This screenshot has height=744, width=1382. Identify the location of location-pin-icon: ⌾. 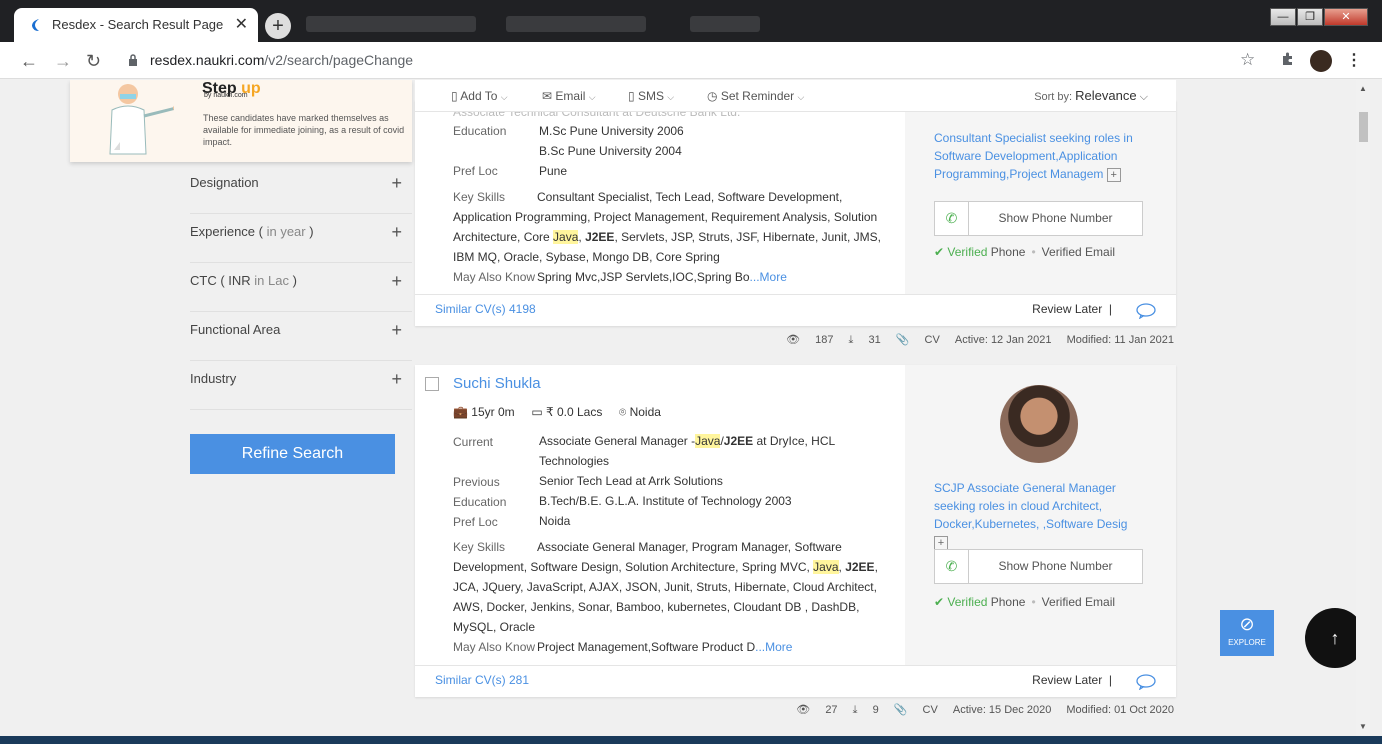
(623, 412).